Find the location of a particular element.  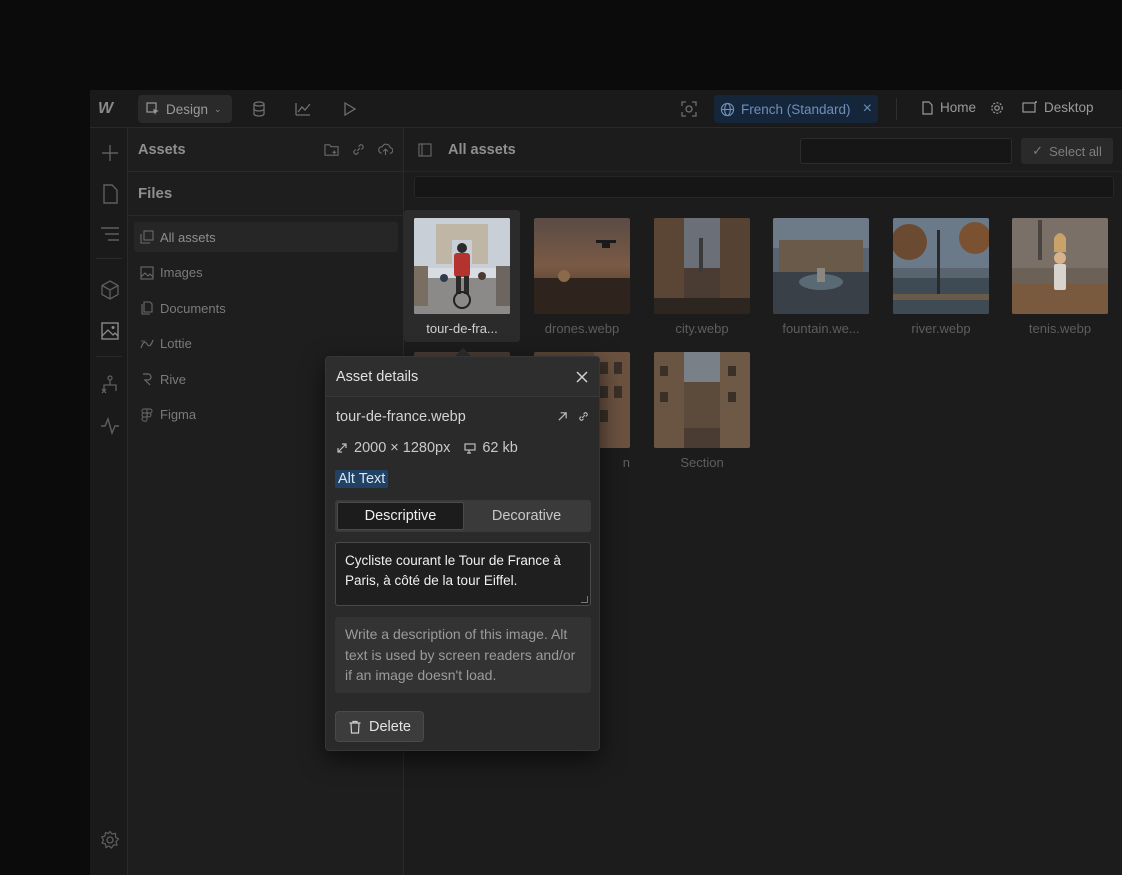

add-icon is located at coordinates (110, 153).